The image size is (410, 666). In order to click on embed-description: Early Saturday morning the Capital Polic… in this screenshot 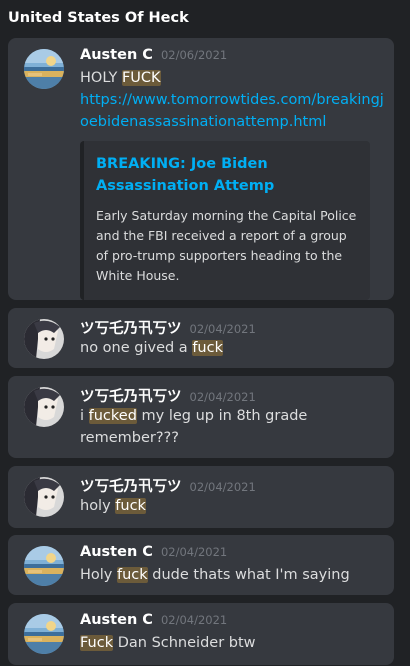, I will do `click(226, 245)`.